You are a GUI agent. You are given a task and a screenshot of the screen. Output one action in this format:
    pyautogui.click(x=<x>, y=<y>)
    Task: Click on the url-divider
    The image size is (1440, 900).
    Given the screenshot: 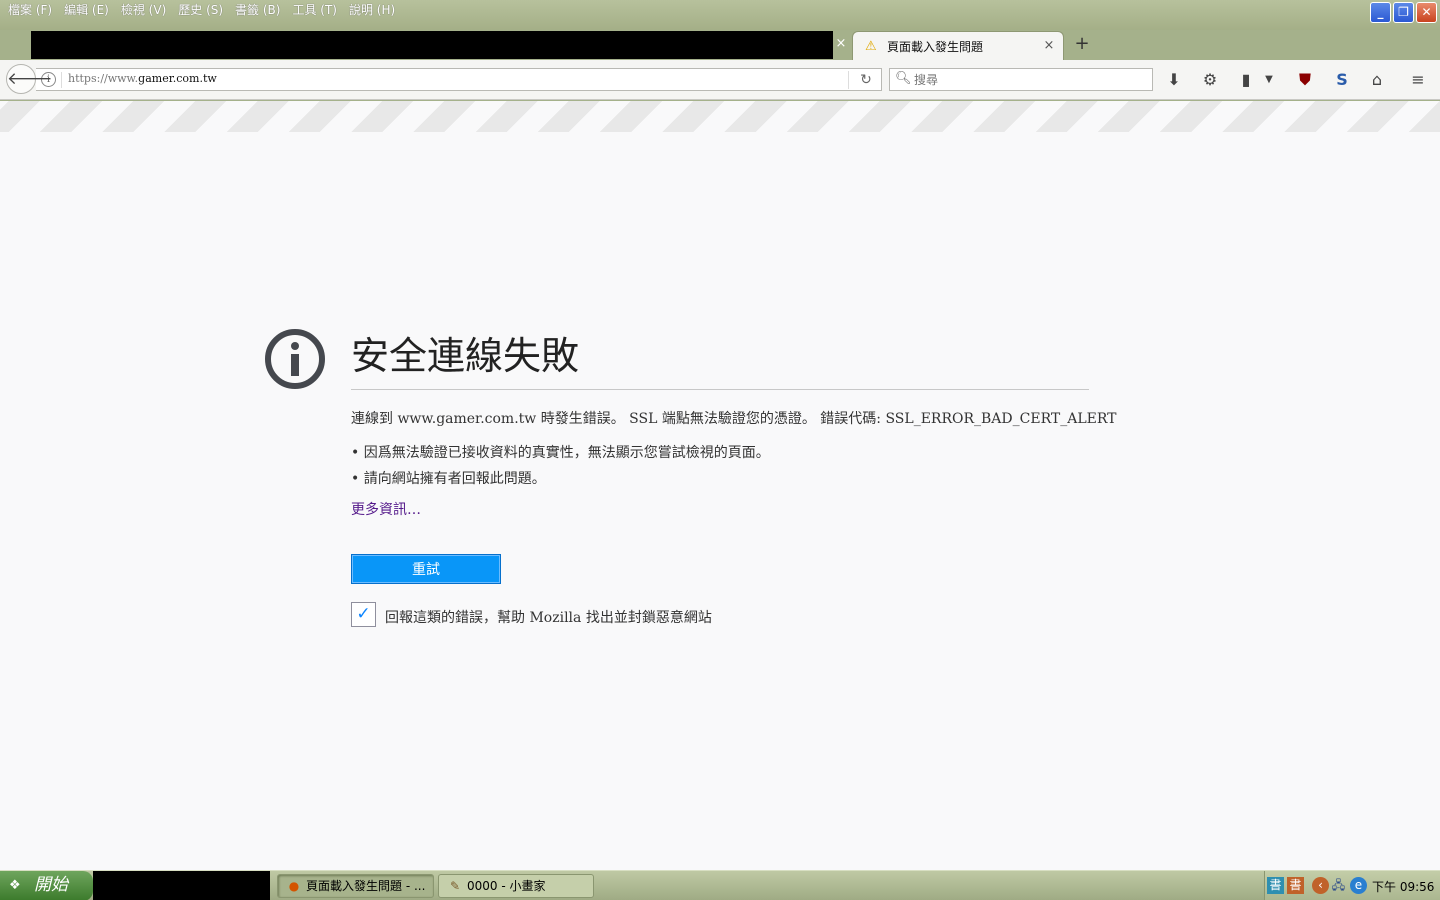 What is the action you would take?
    pyautogui.click(x=61, y=80)
    